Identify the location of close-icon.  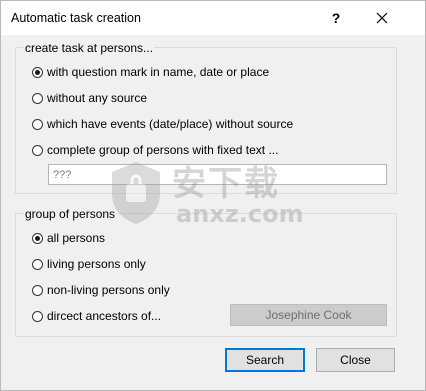
(382, 18).